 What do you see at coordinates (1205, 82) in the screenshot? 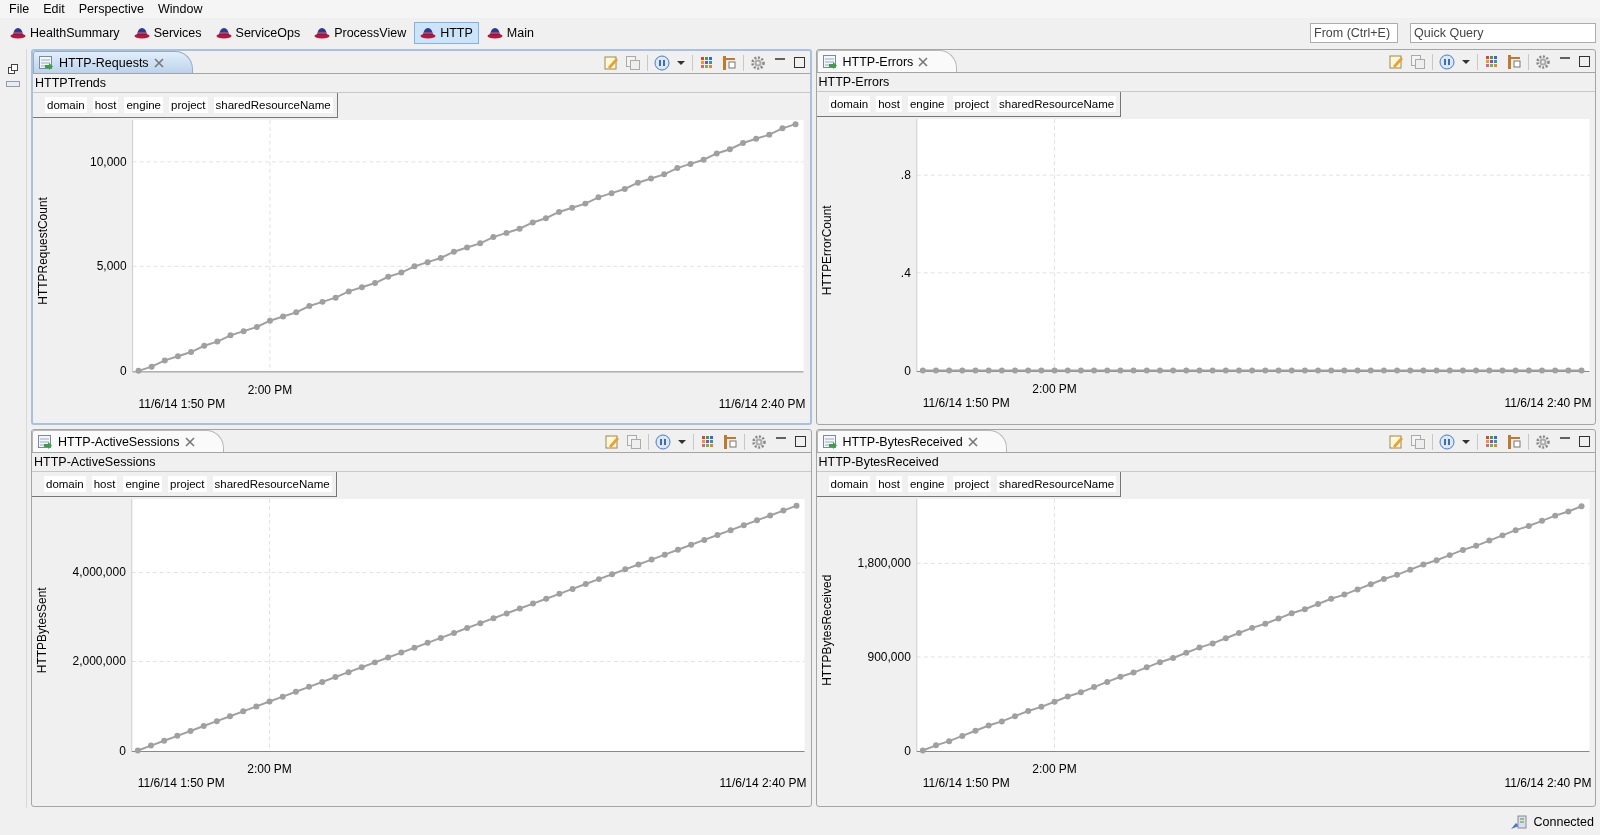
I see `chart-title: HTTP-Errors` at bounding box center [1205, 82].